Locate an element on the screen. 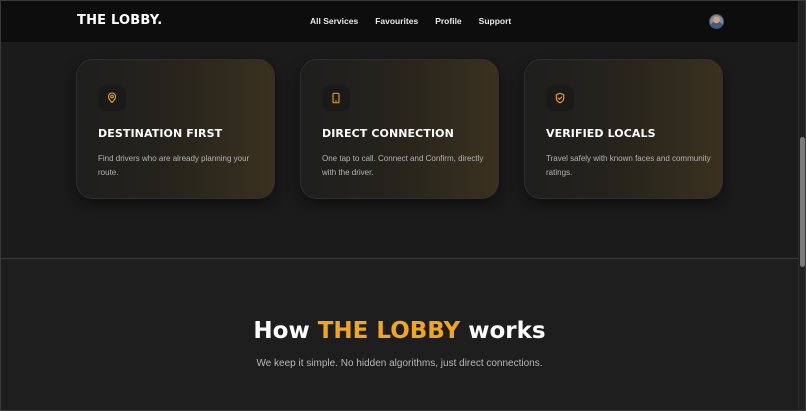 The width and height of the screenshot is (806, 411). nav-links: All Services Favourites Profile Support is located at coordinates (410, 21).